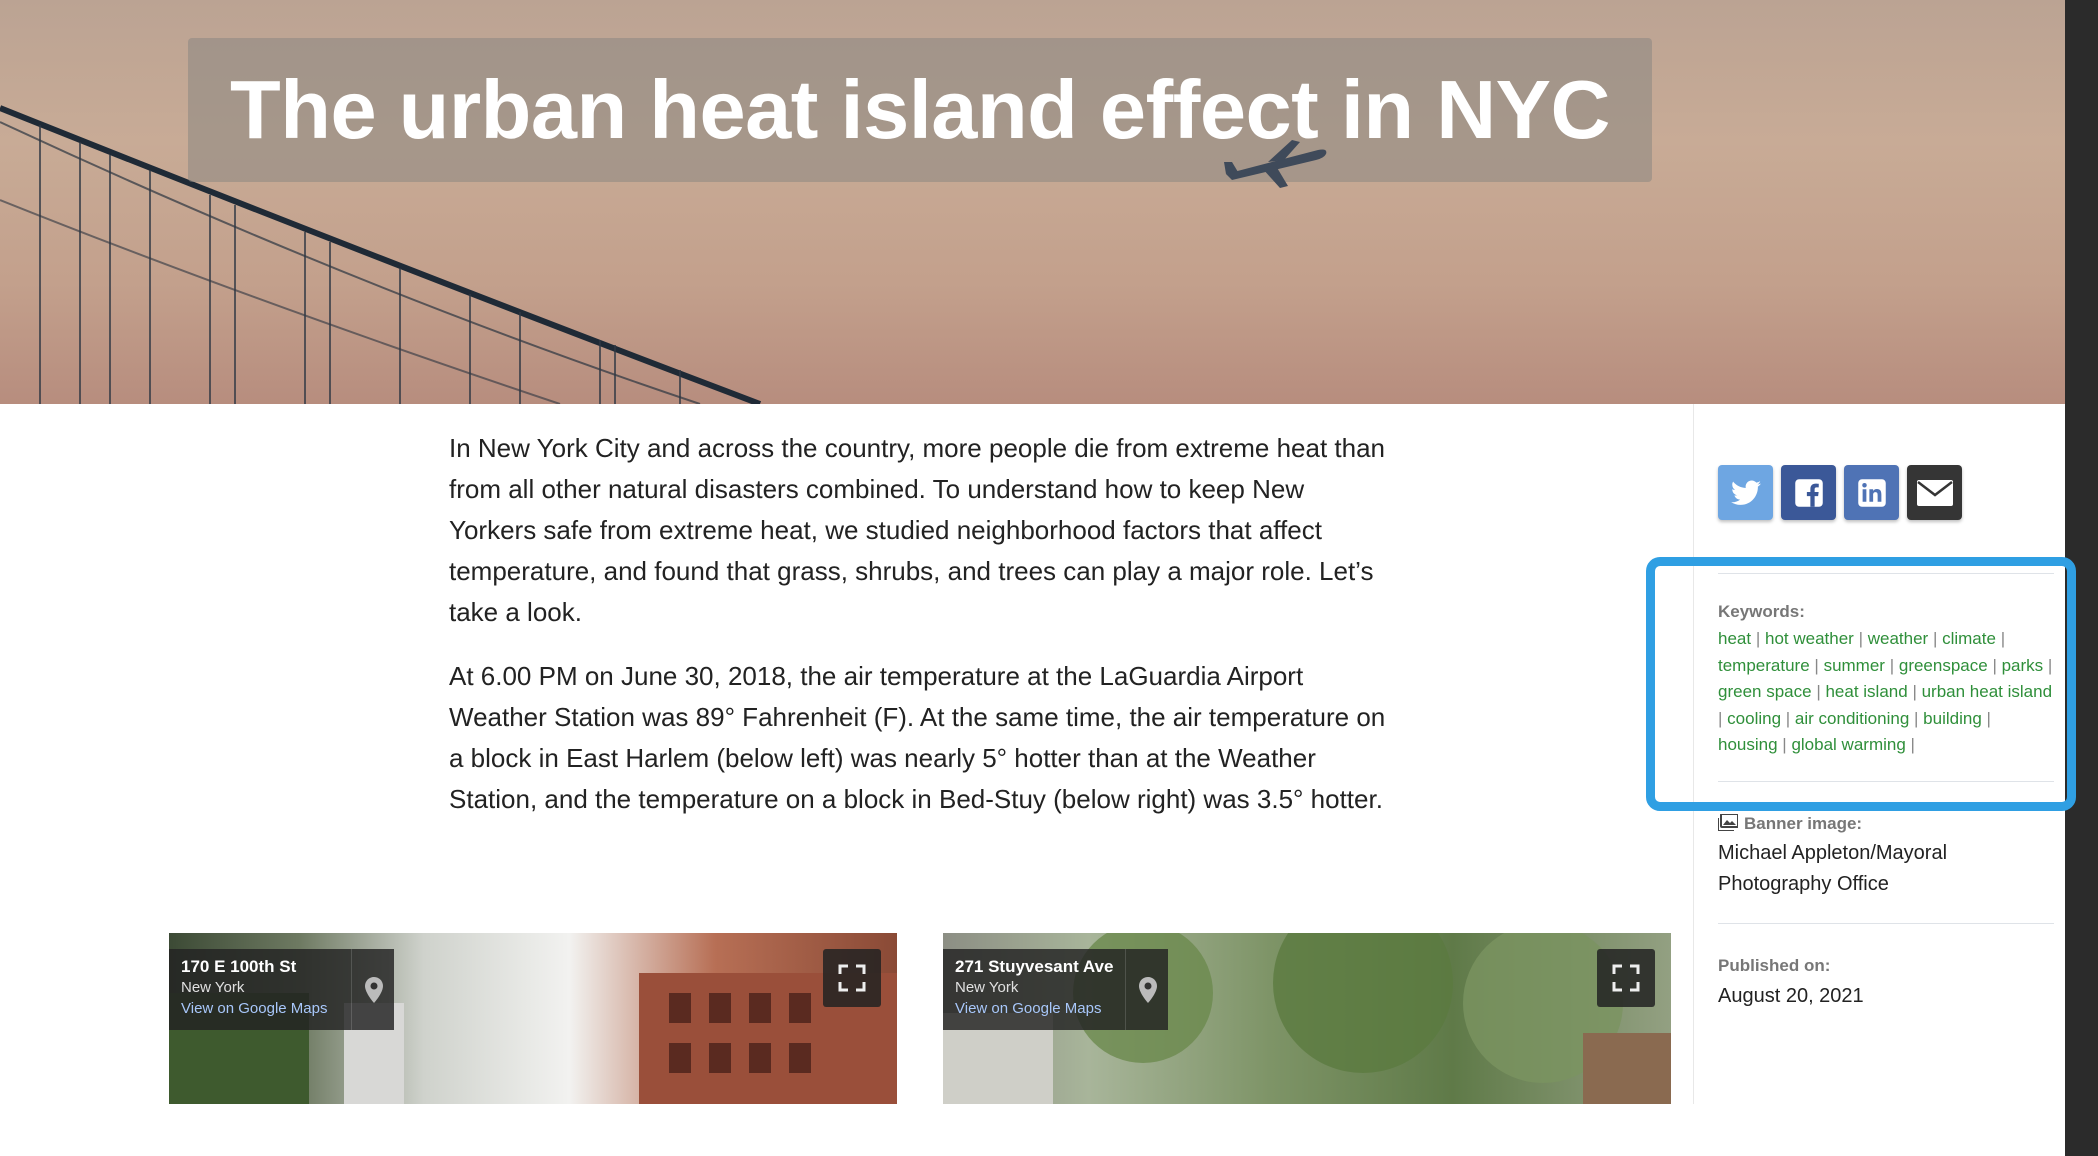  What do you see at coordinates (1765, 691) in the screenshot?
I see `keyword-link: green space` at bounding box center [1765, 691].